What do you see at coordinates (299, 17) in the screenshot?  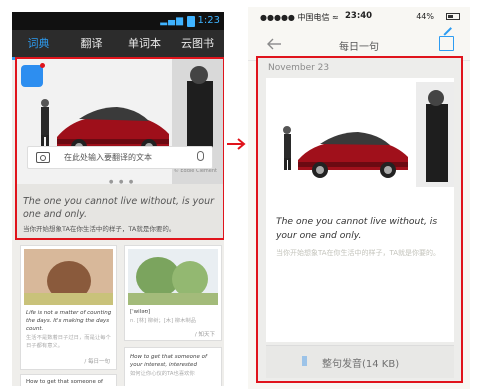 I see `carrier-label: ●●●●● 中国电信 ≈` at bounding box center [299, 17].